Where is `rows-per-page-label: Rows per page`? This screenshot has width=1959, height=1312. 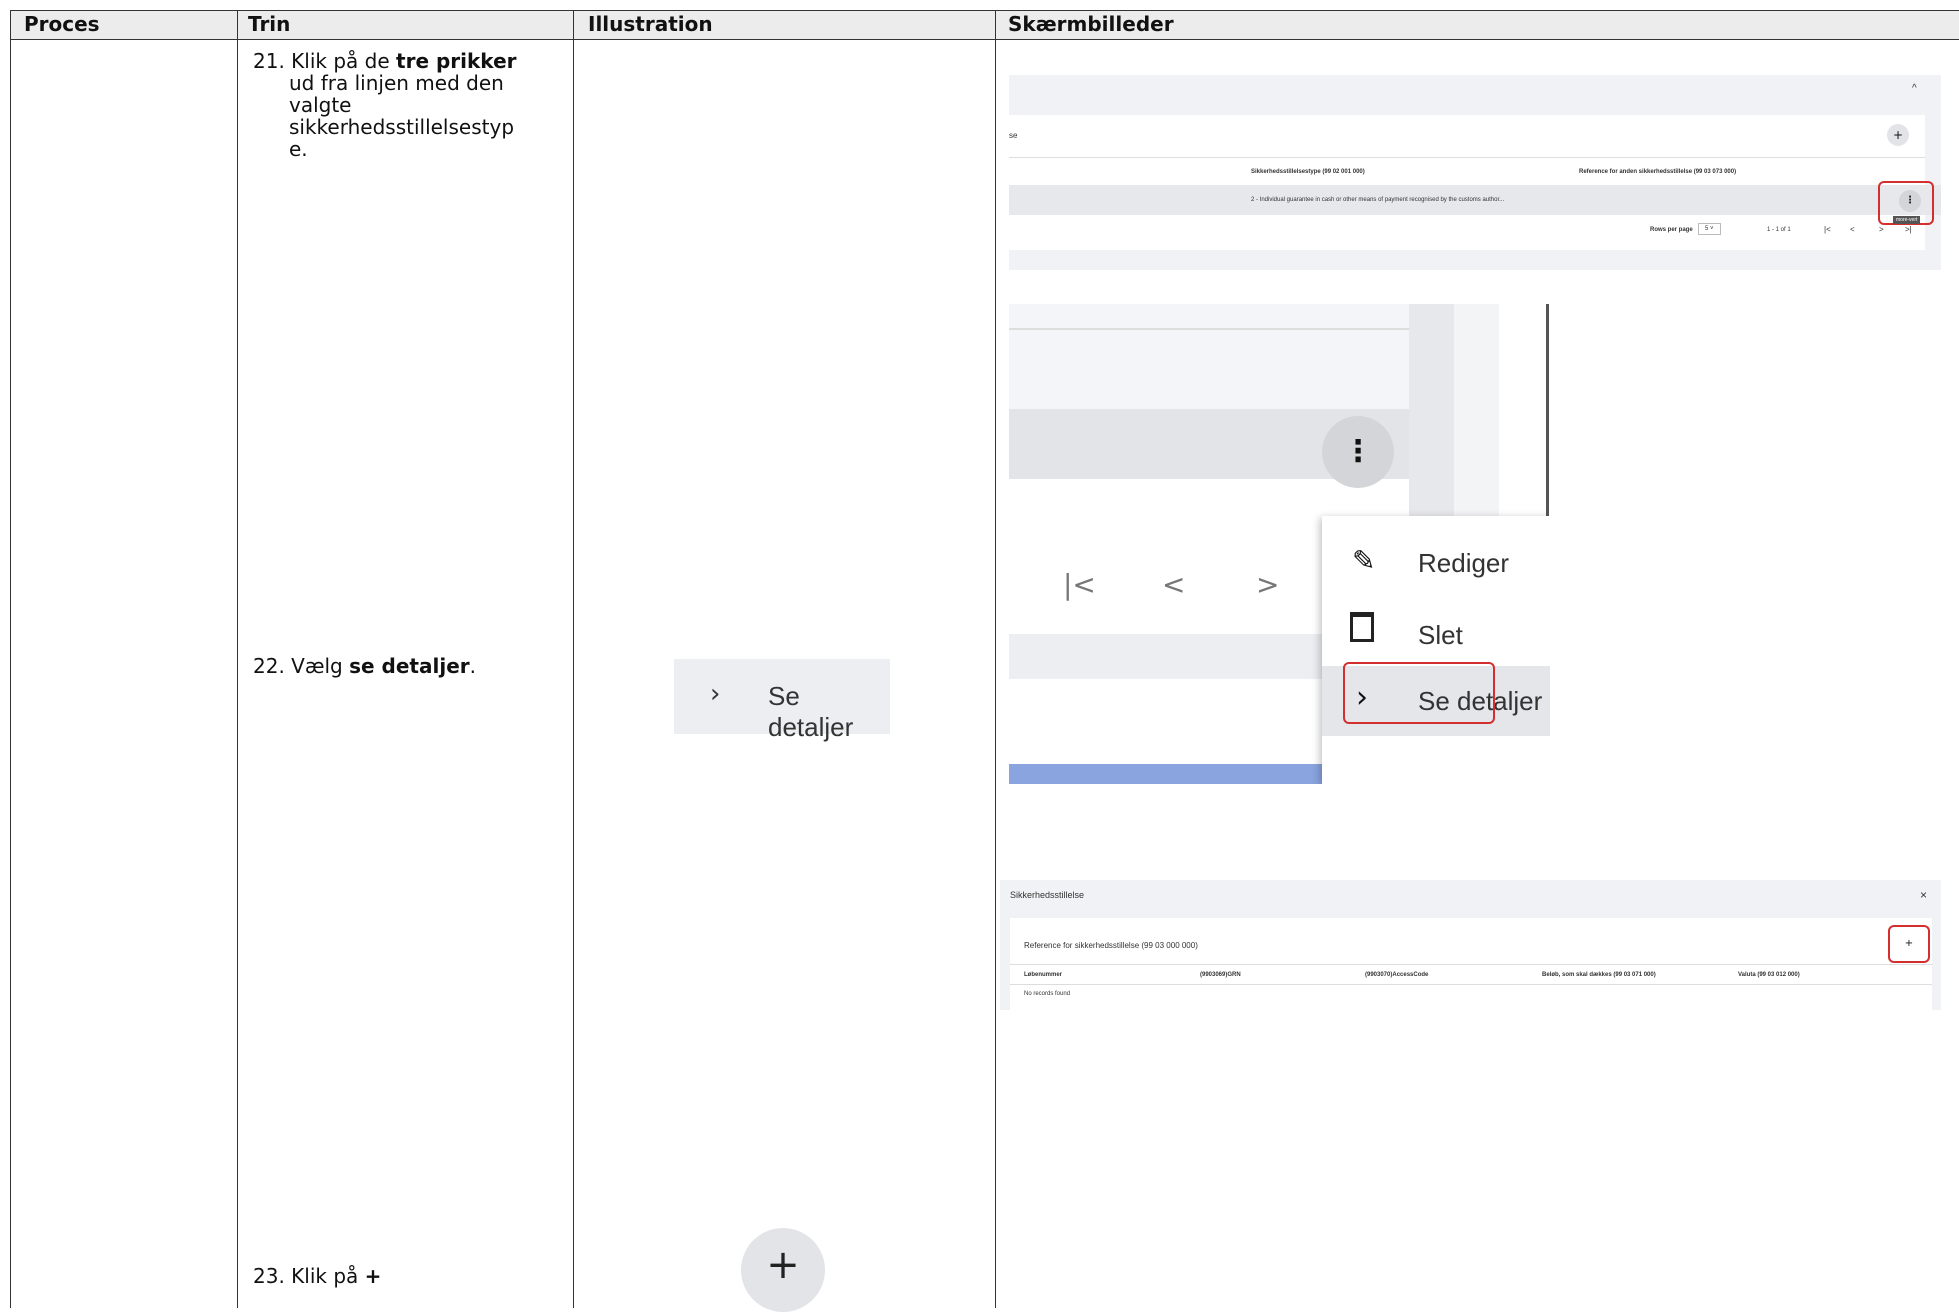
rows-per-page-label: Rows per page is located at coordinates (1671, 230).